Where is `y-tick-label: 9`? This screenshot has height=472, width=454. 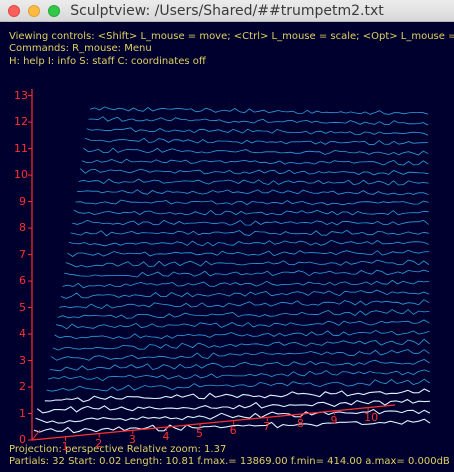 y-tick-label: 9 is located at coordinates (22, 201).